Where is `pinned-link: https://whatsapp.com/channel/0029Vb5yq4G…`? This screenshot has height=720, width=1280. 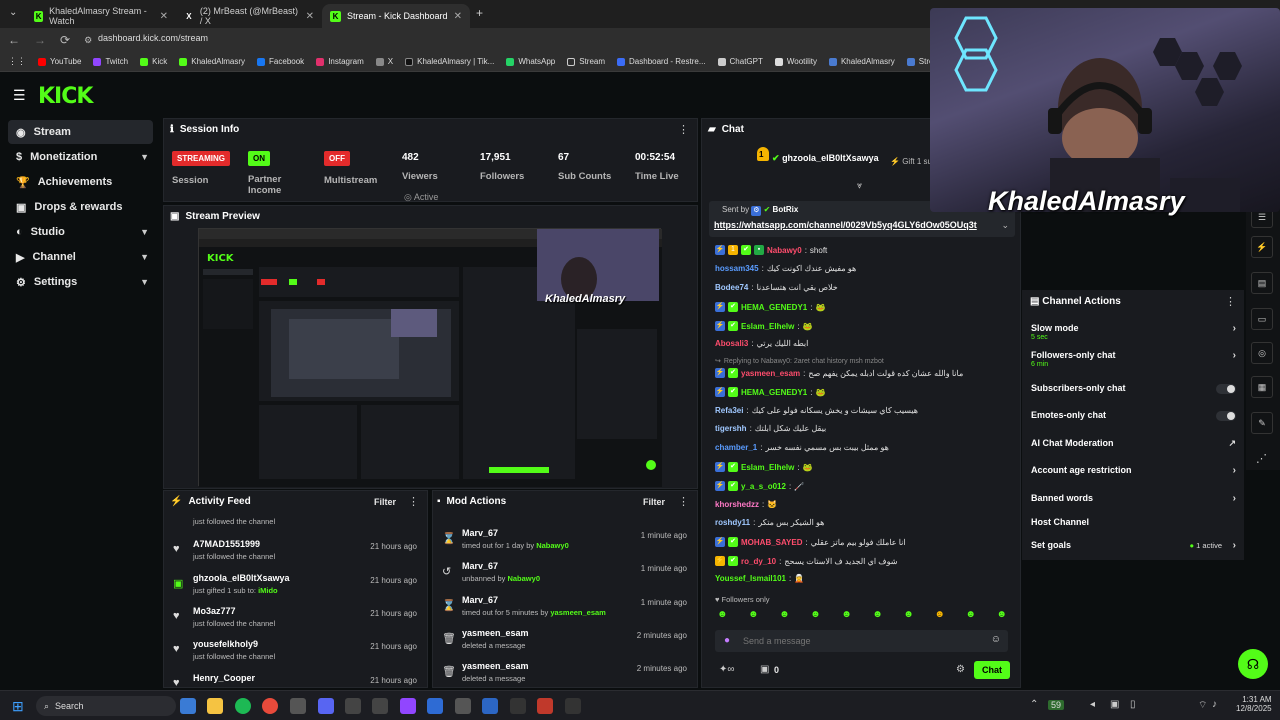 pinned-link: https://whatsapp.com/channel/0029Vb5yq4G… is located at coordinates (845, 225).